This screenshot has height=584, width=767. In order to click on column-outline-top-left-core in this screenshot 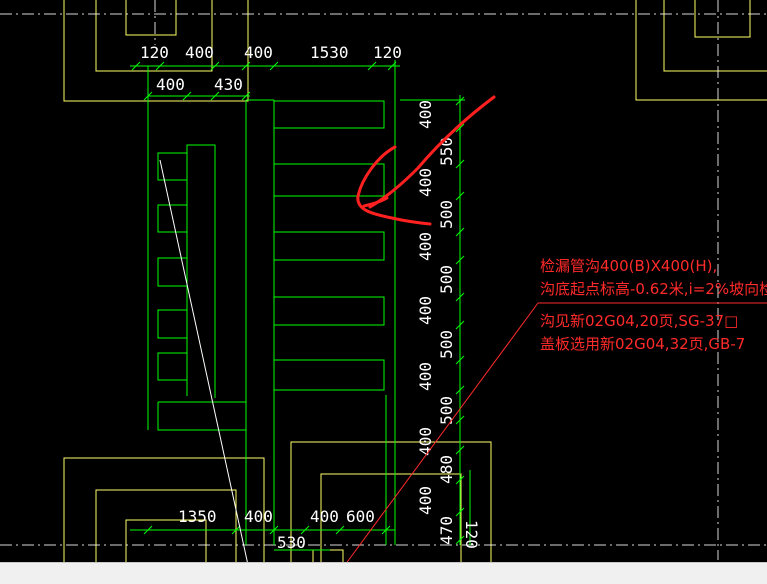, I will do `click(151, 18)`.